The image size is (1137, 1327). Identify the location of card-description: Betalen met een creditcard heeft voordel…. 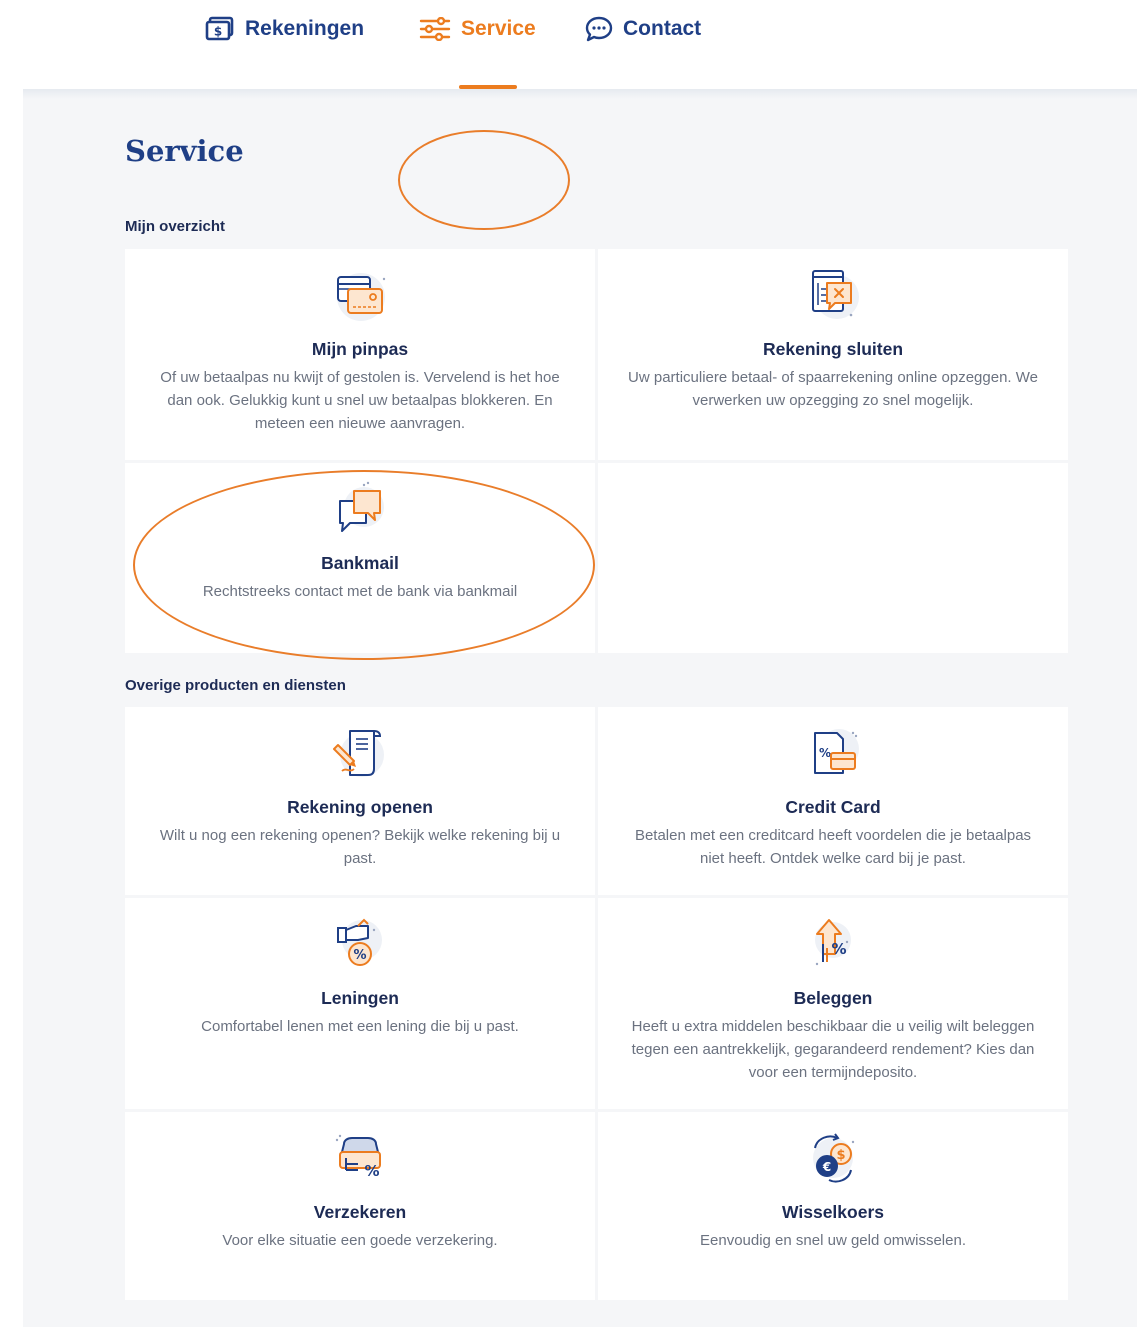
(833, 847).